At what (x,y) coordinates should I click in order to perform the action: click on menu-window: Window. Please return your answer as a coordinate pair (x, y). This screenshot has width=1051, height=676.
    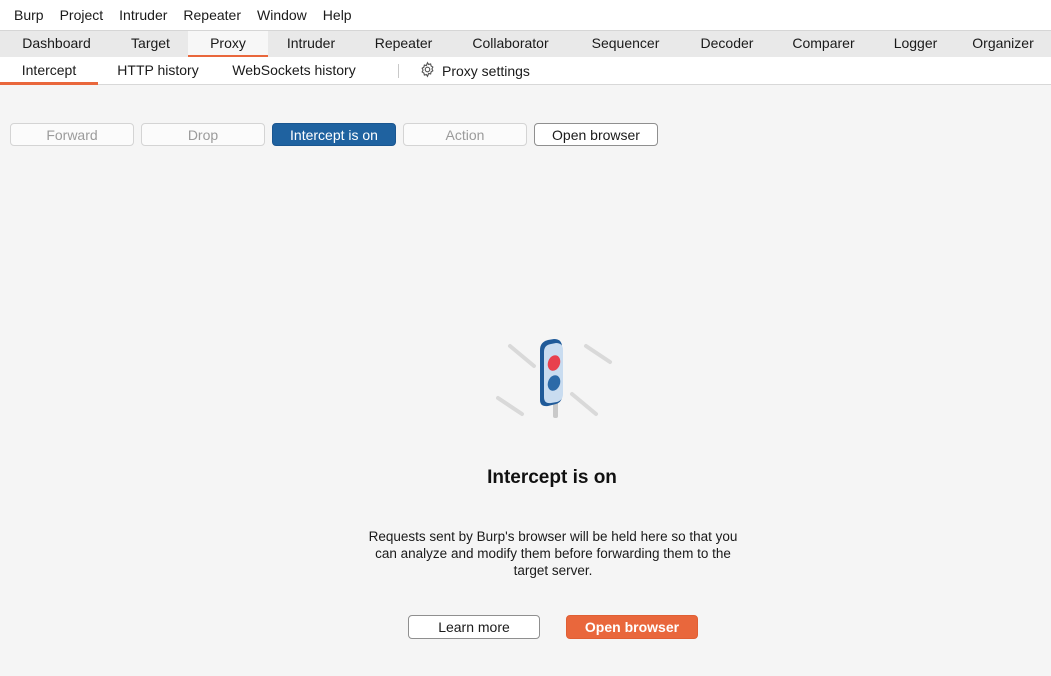
    Looking at the image, I should click on (282, 15).